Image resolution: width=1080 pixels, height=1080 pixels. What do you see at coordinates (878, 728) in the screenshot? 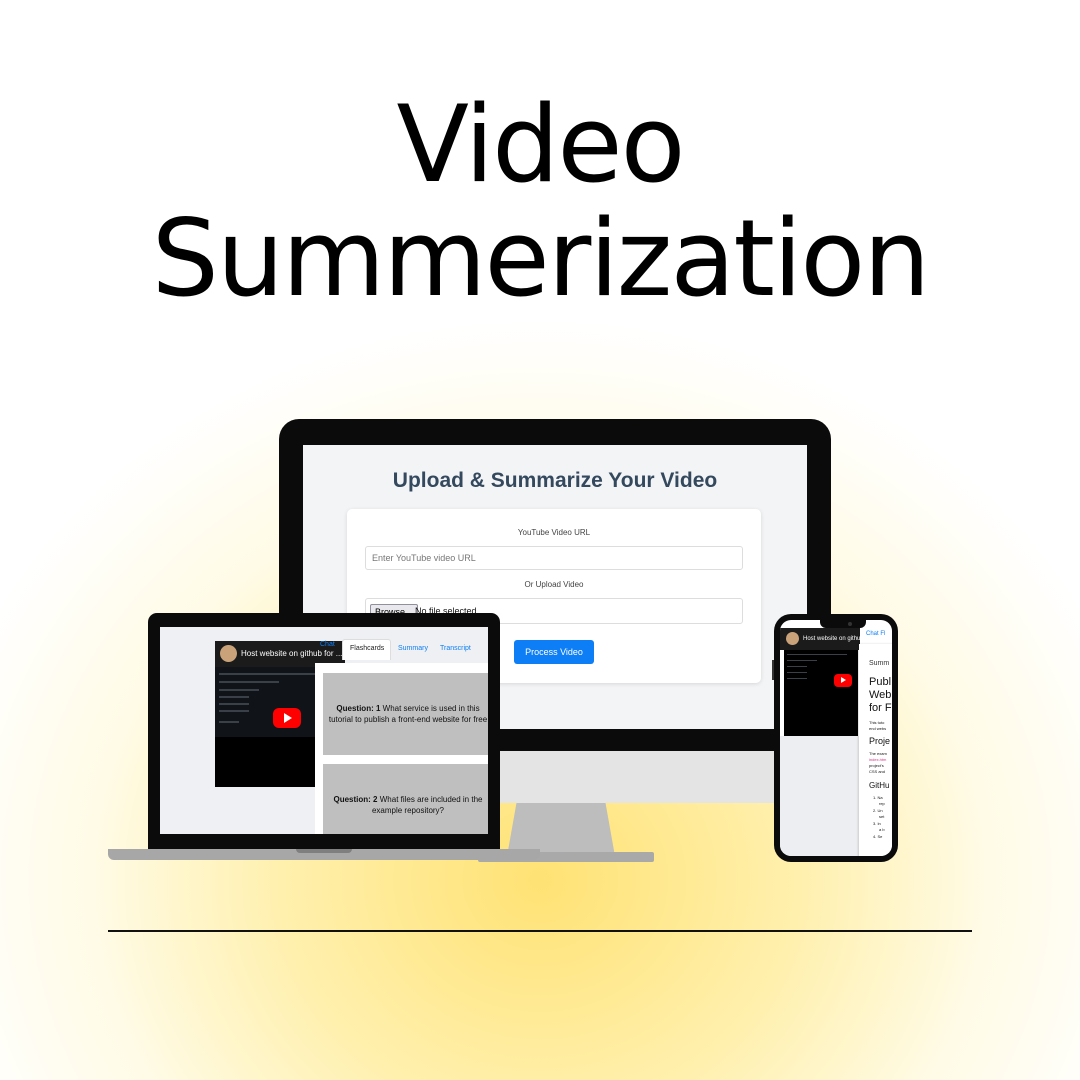
I see `phone-intro-line: end webs` at bounding box center [878, 728].